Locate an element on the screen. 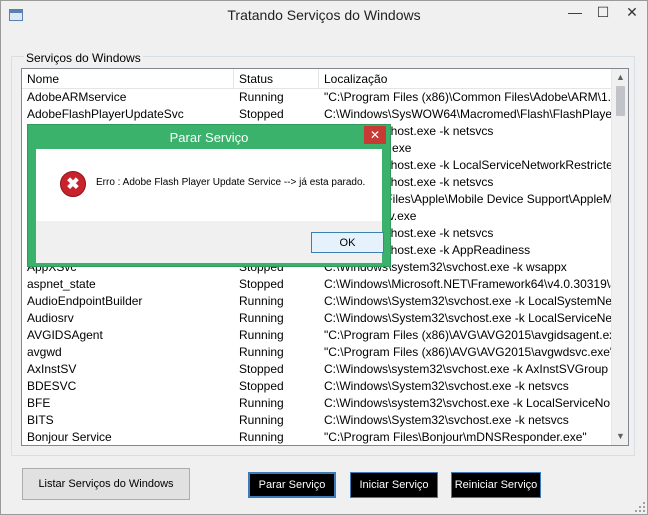 The height and width of the screenshot is (515, 648). cell-name: Audiosrv is located at coordinates (50, 318).